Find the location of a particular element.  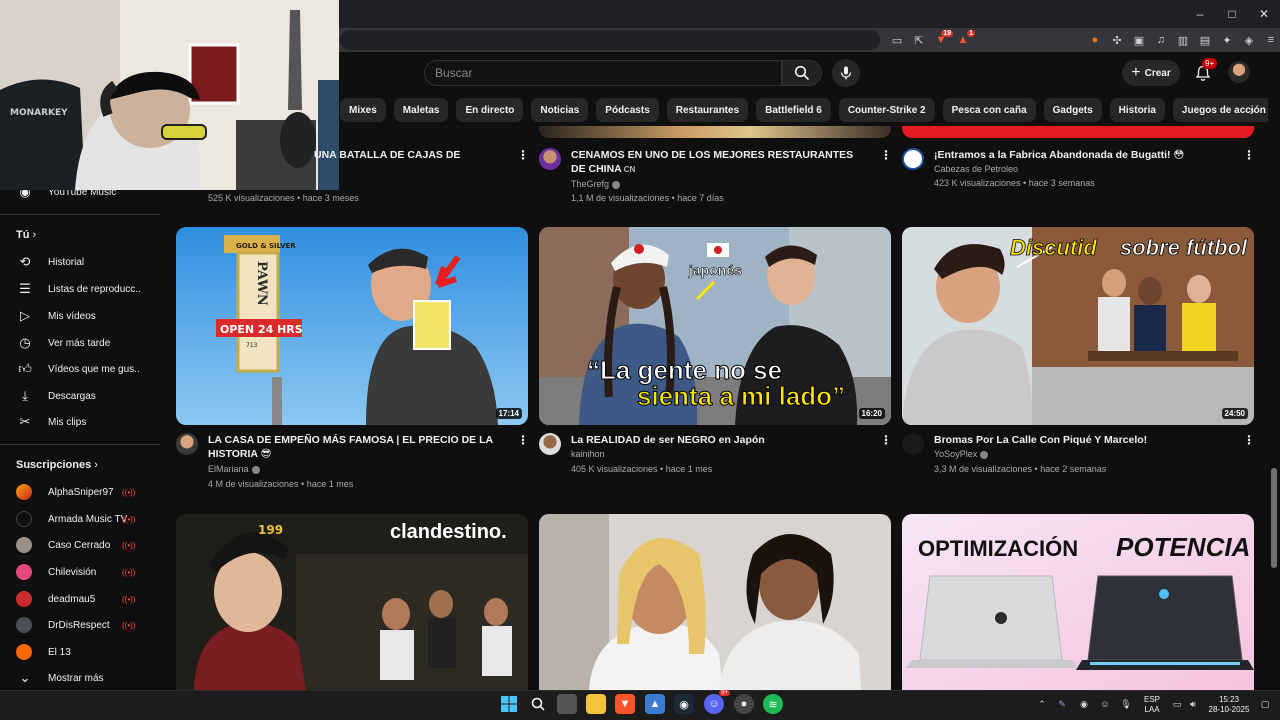

media-icon: ♫ is located at coordinates (1161, 40).